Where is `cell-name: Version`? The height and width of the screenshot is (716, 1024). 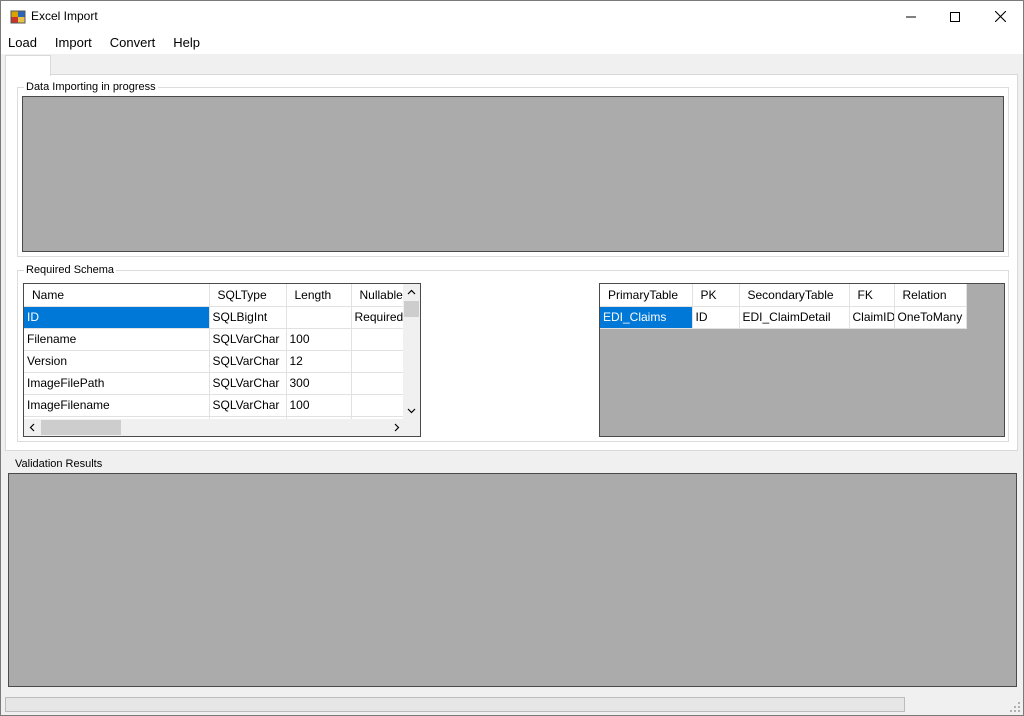
cell-name: Version is located at coordinates (117, 361).